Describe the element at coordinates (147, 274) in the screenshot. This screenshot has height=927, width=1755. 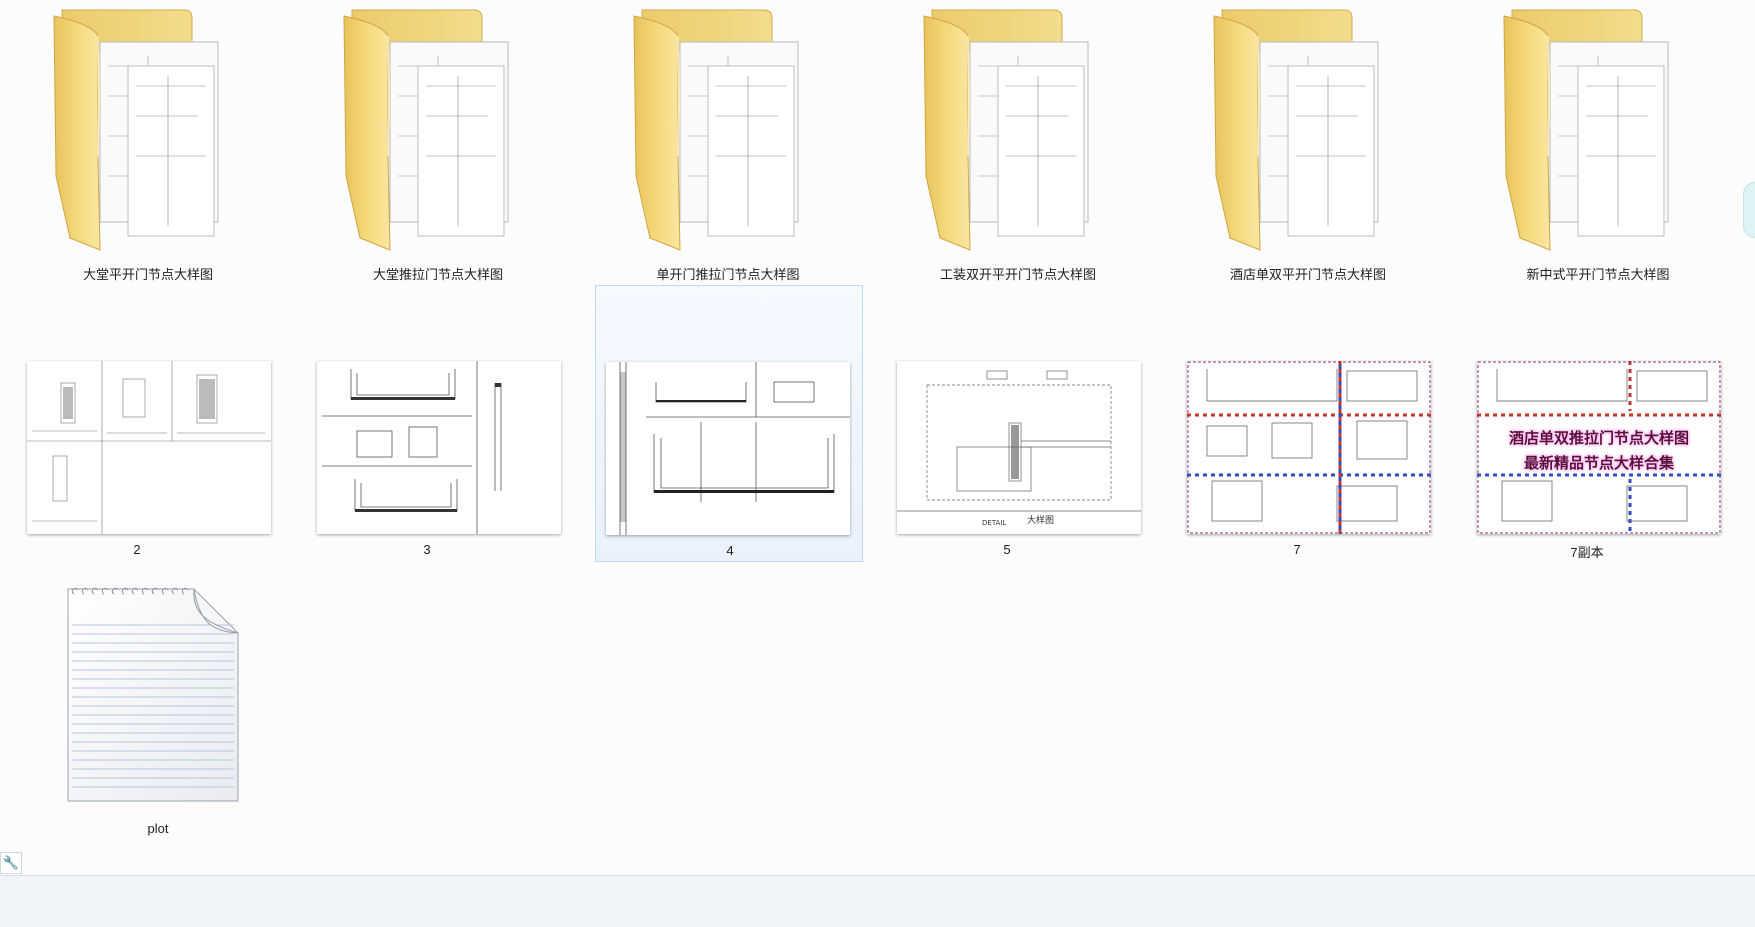
I see `folder-label: 大堂平开门节点大样图` at that location.